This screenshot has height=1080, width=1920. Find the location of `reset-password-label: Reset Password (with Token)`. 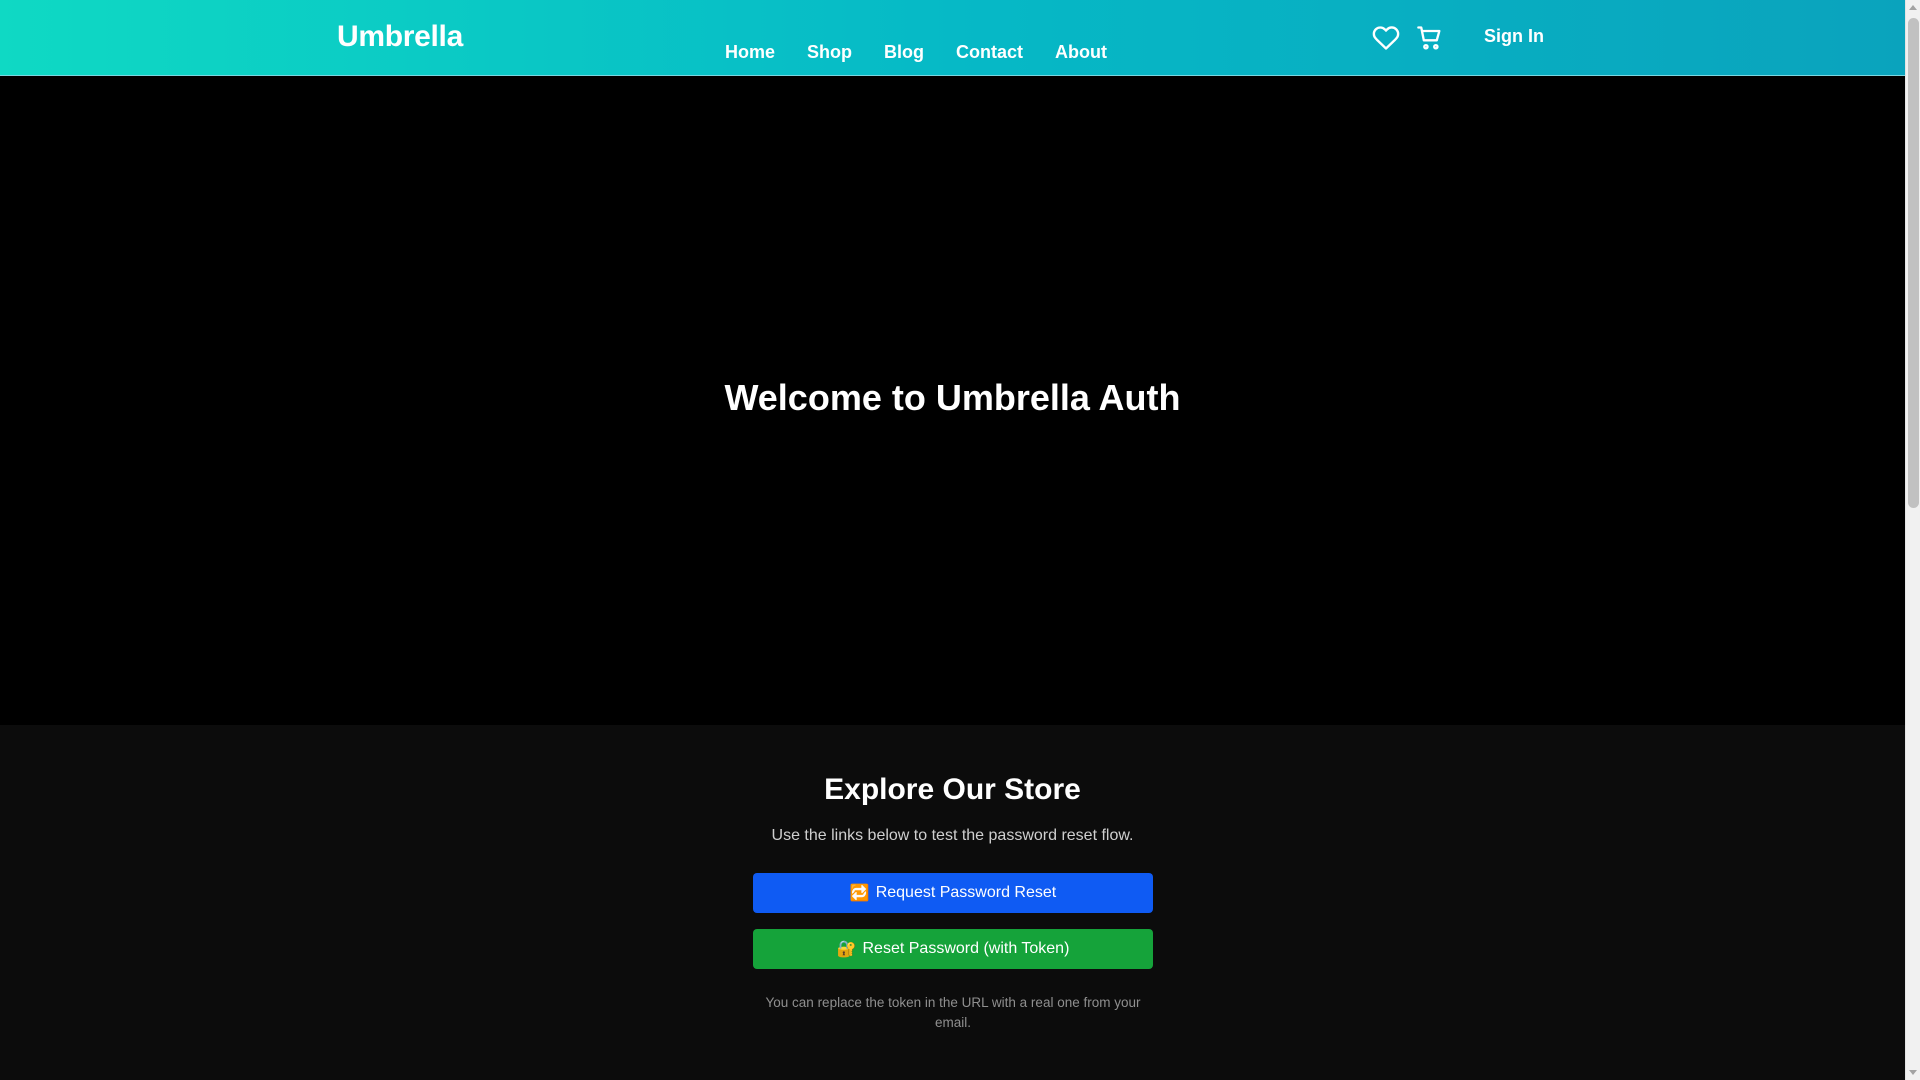

reset-password-label: Reset Password (with Token) is located at coordinates (966, 948).